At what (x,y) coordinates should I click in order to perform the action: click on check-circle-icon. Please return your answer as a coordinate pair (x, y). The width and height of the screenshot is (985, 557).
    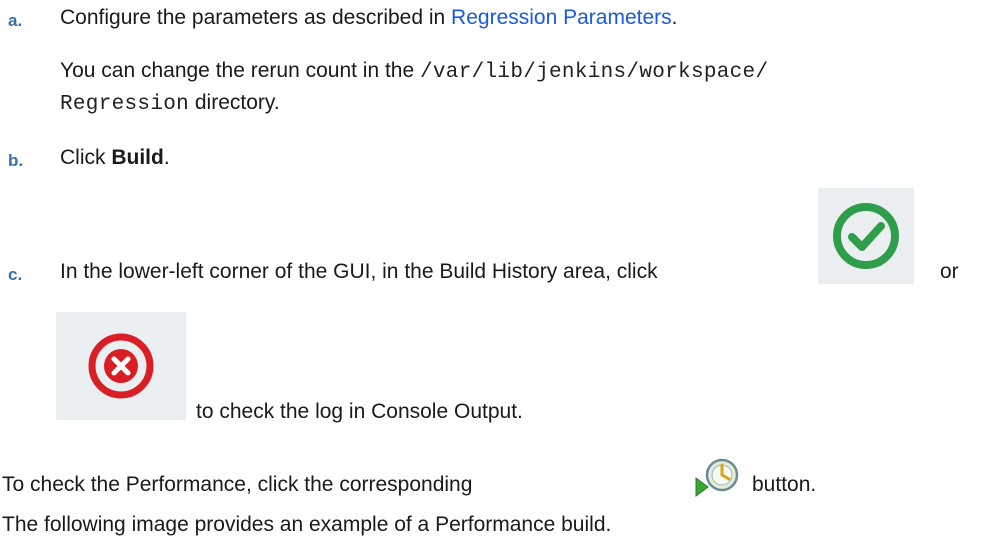
    Looking at the image, I should click on (866, 236).